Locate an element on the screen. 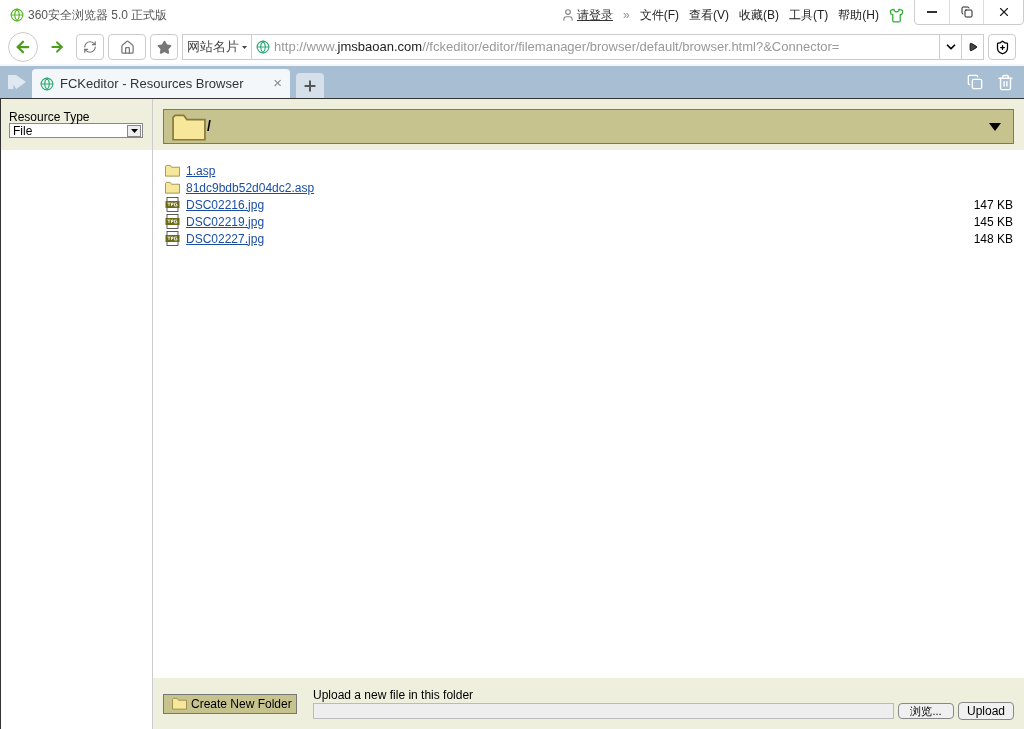 This screenshot has height=729, width=1024. browser-logo-icon is located at coordinates (17, 15).